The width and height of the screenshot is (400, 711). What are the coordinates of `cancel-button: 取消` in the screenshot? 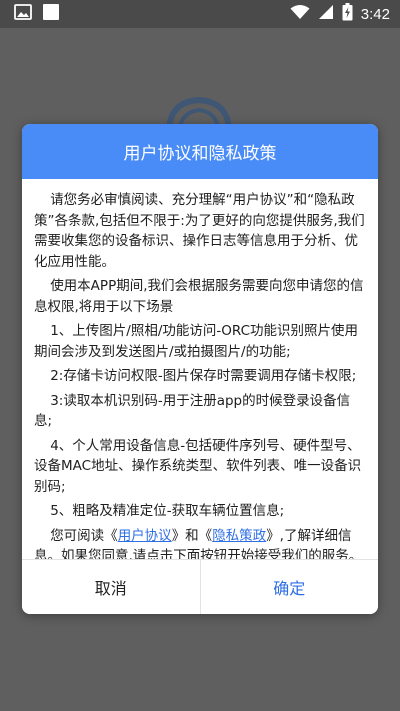 It's located at (111, 587).